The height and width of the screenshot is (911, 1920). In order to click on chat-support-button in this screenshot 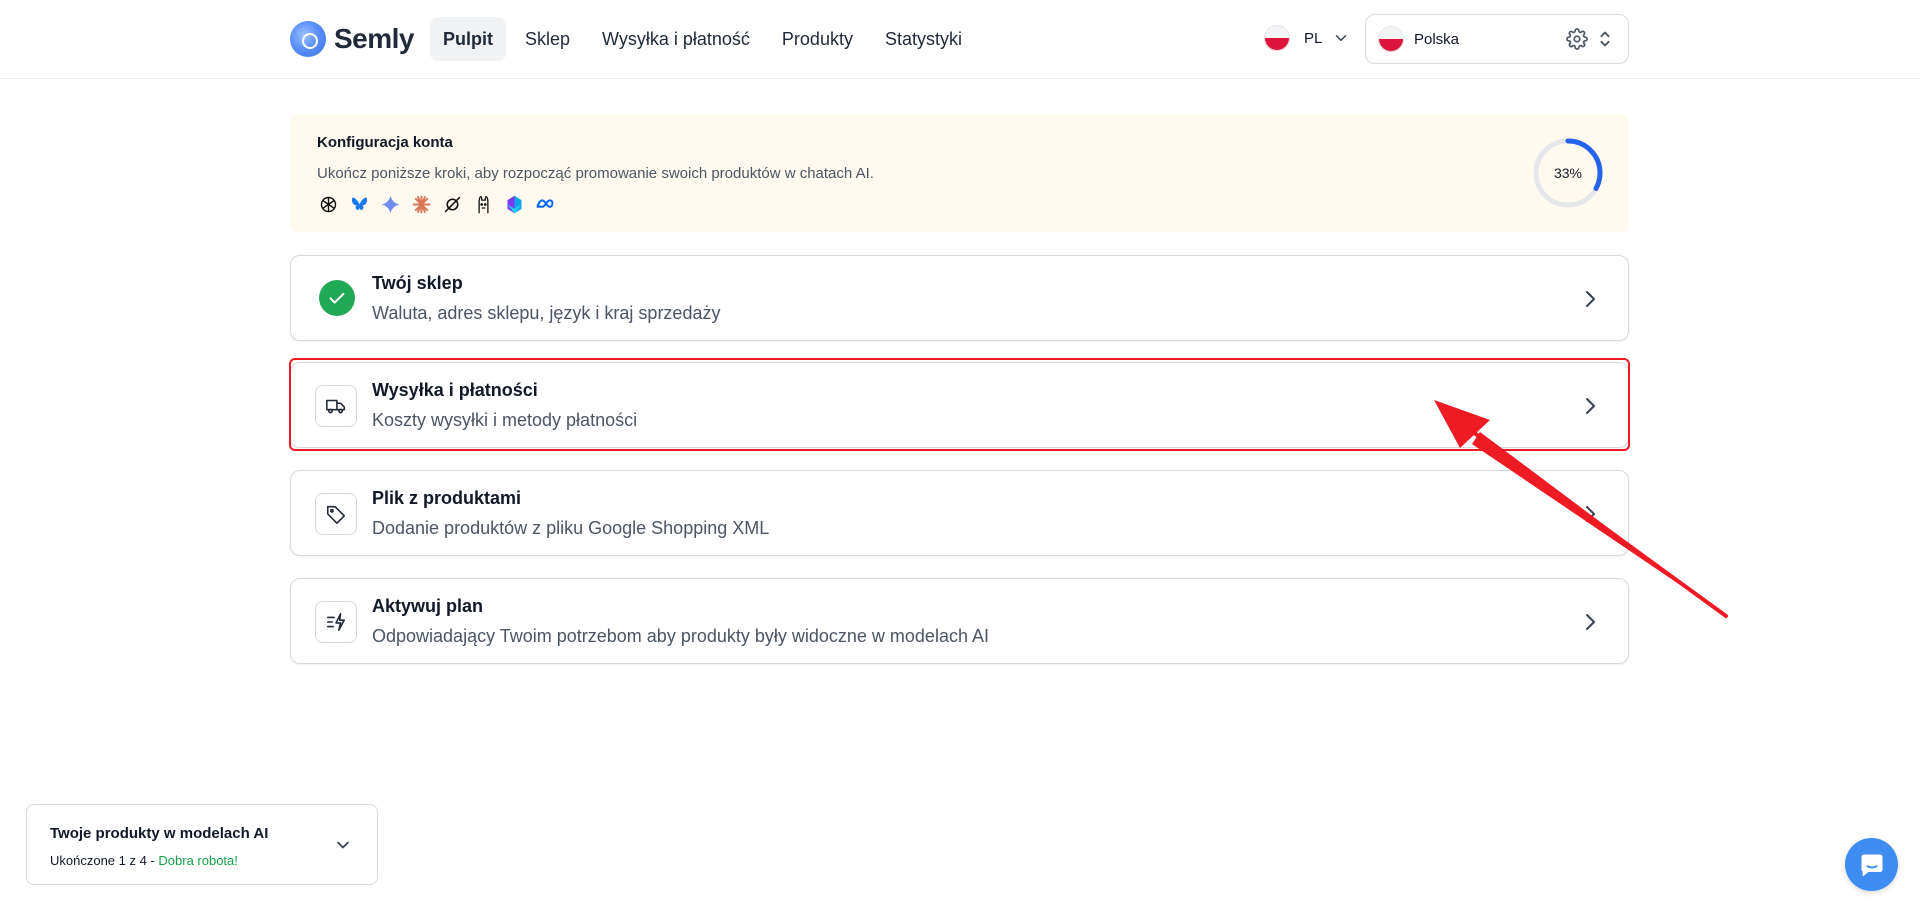, I will do `click(1871, 864)`.